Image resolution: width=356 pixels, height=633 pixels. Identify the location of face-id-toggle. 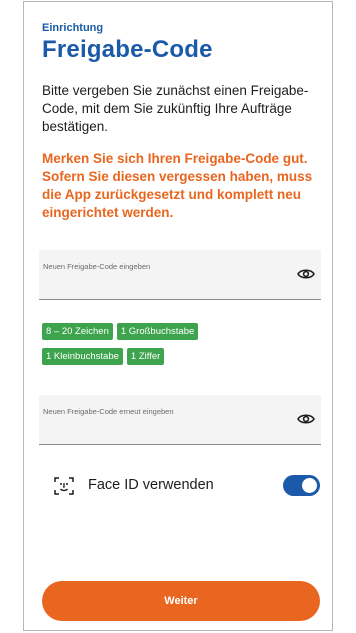
(301, 485).